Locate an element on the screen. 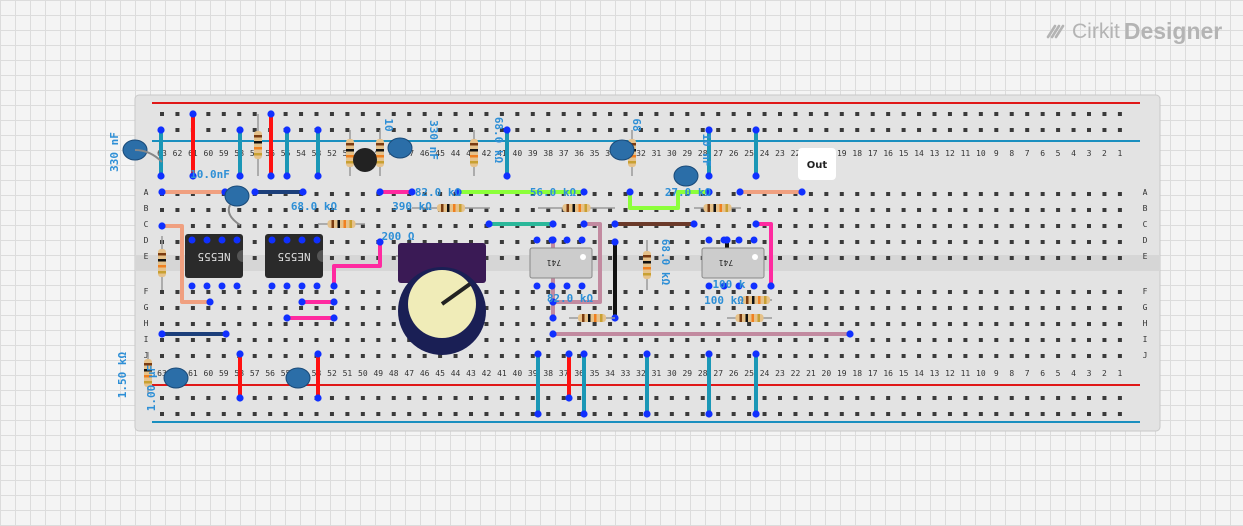  chip-pin is located at coordinates (222, 286).